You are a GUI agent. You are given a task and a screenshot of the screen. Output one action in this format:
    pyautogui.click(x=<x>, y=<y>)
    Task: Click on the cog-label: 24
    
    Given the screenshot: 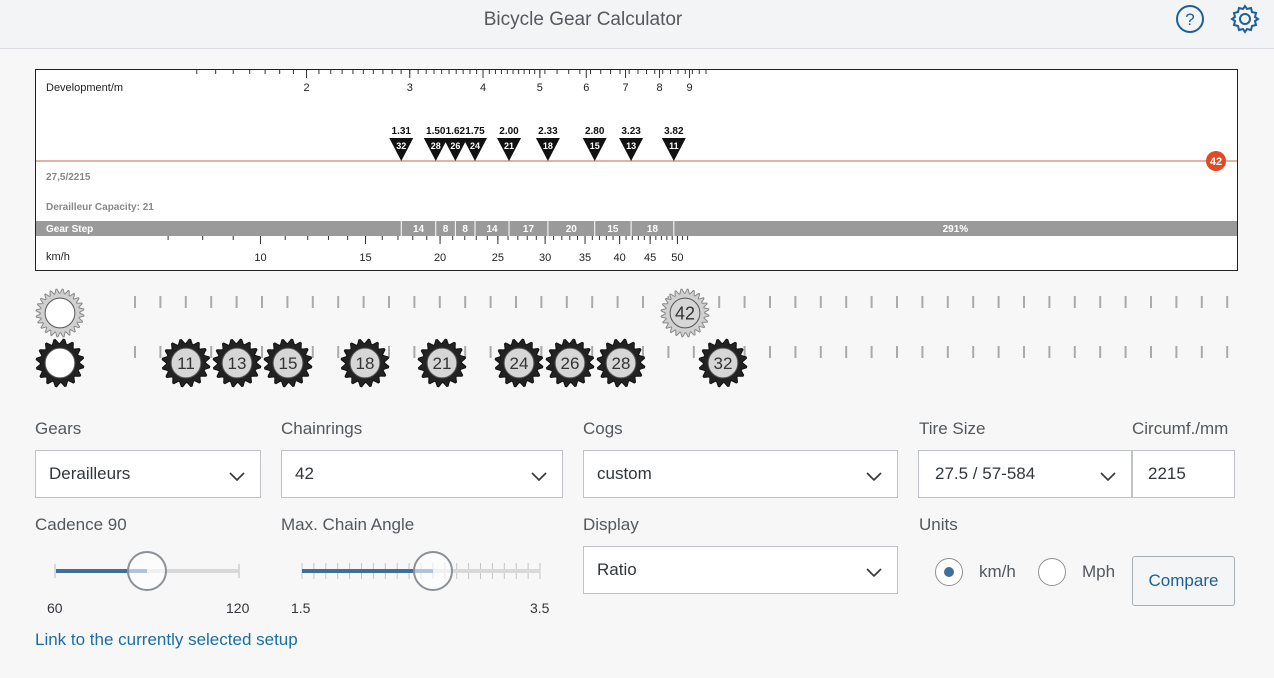 What is the action you would take?
    pyautogui.click(x=519, y=363)
    